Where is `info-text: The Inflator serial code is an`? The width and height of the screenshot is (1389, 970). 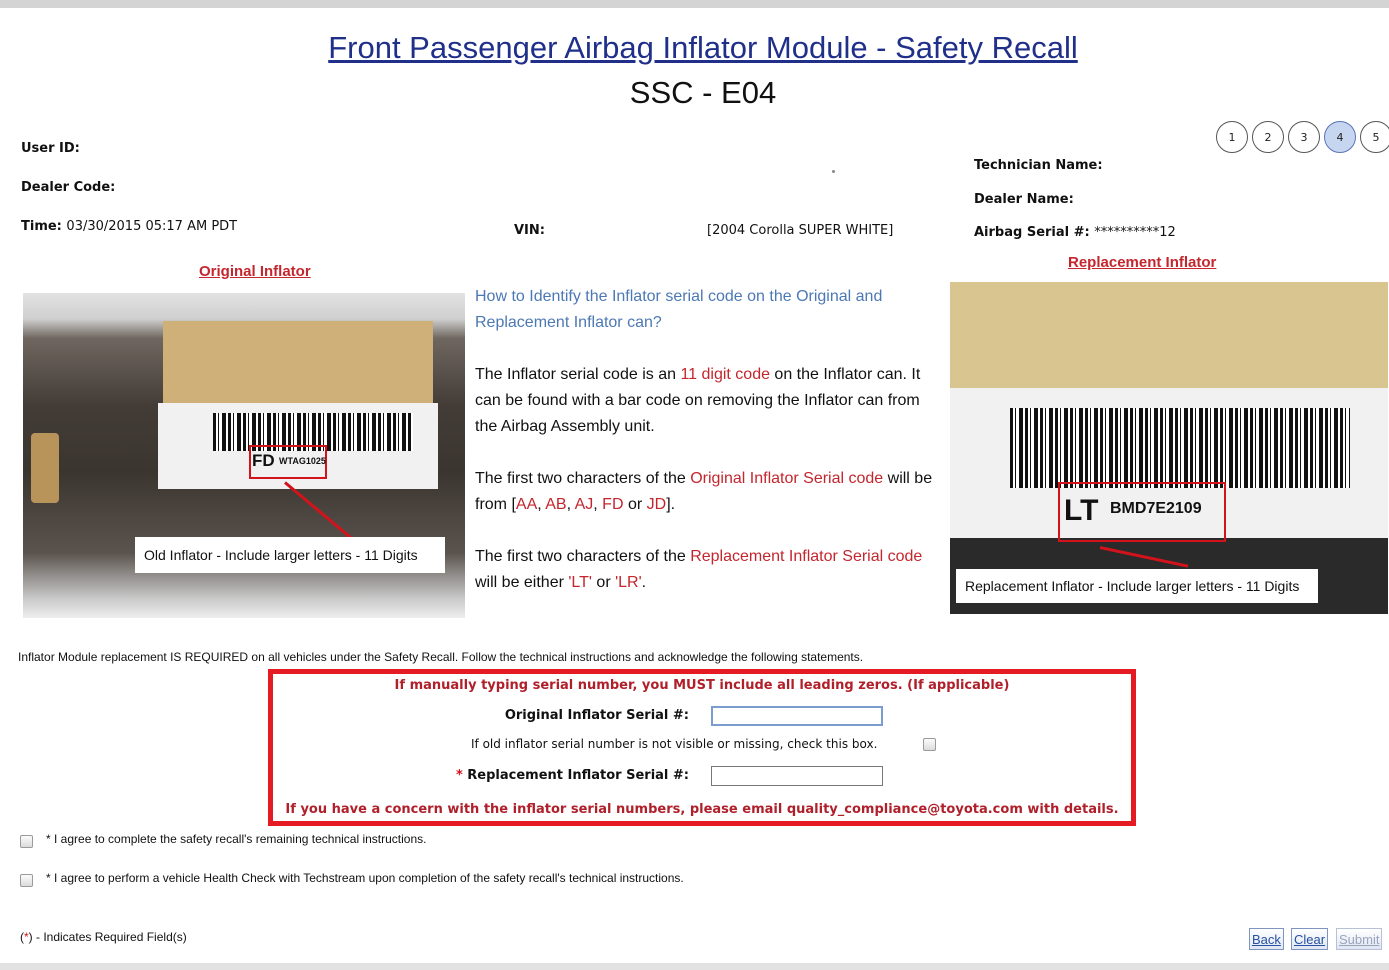 info-text: The Inflator serial code is an is located at coordinates (578, 374).